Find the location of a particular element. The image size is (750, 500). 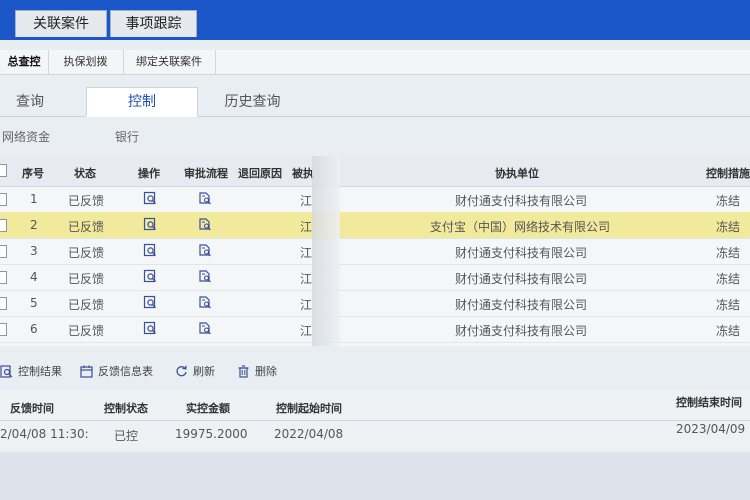

cell-no: 2 is located at coordinates (34, 225).